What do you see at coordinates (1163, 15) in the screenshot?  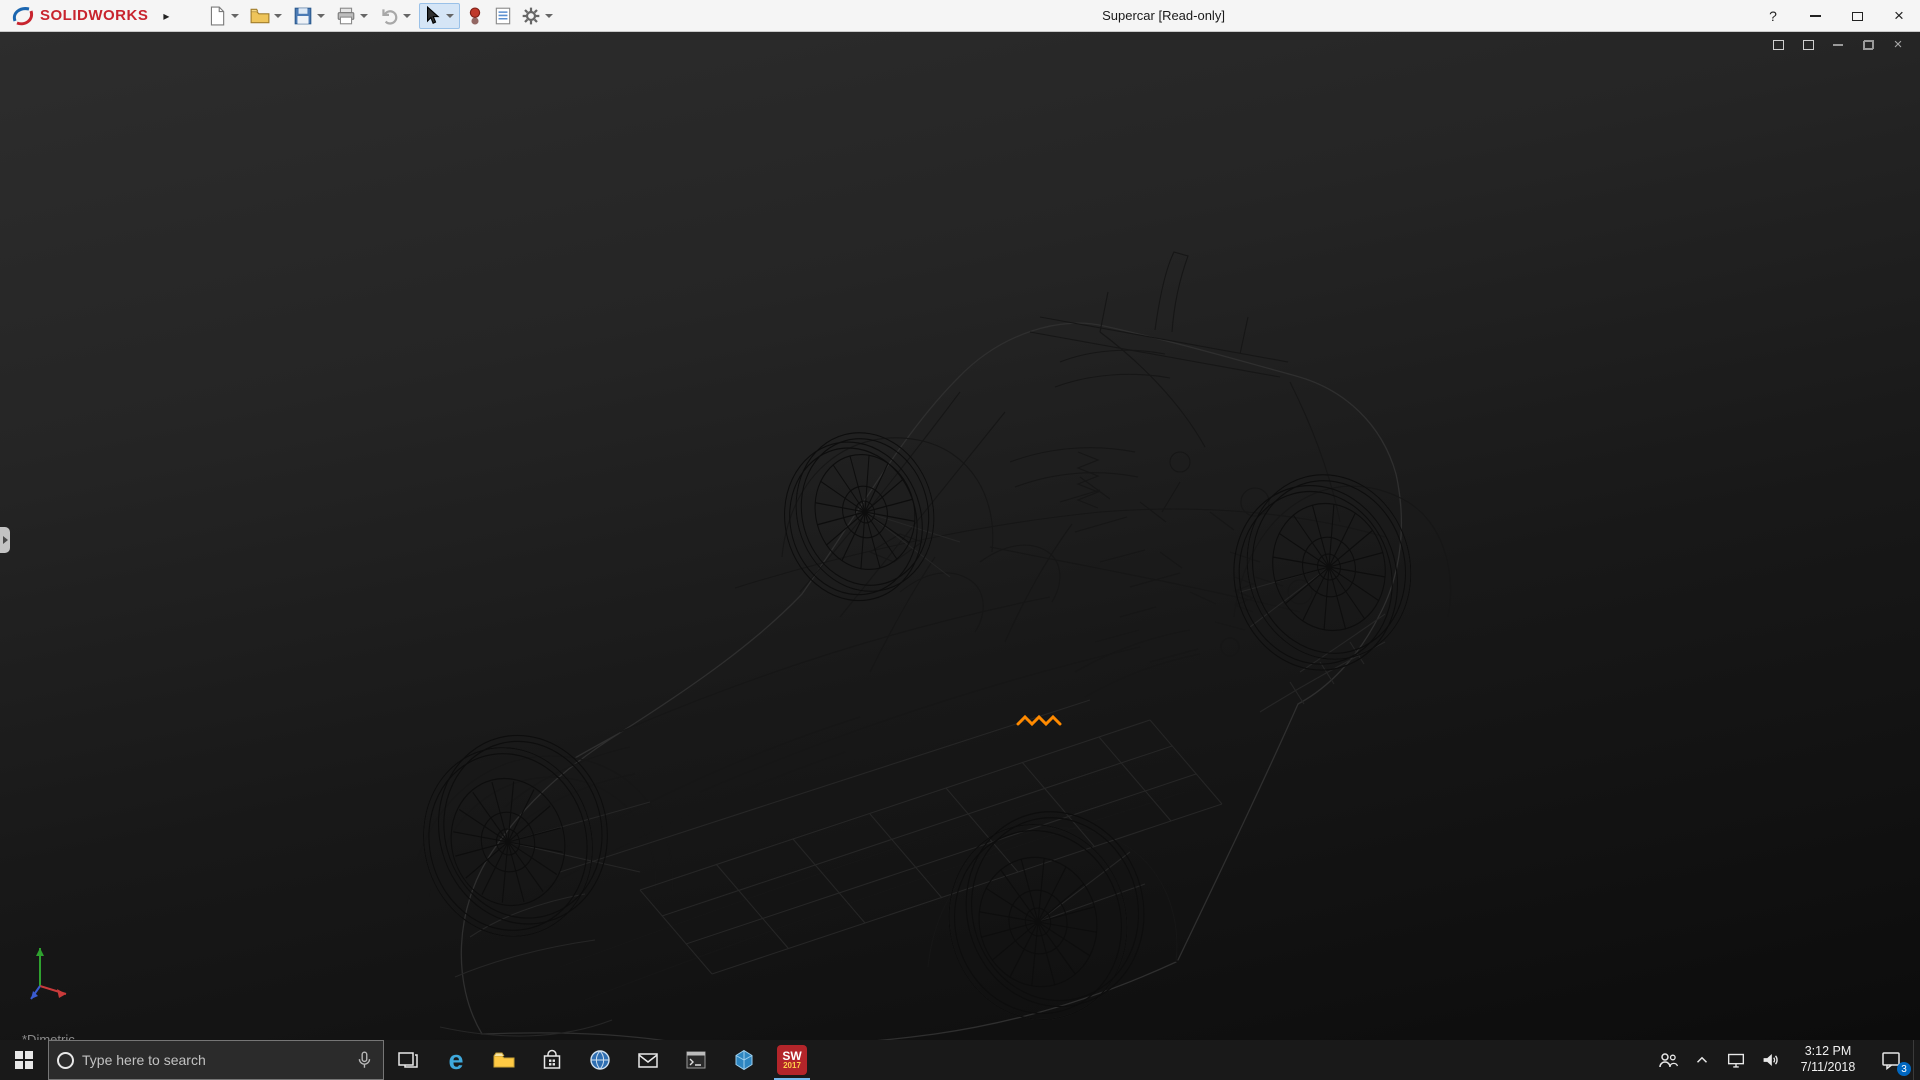 I see `window-title: Supercar [Read-only]` at bounding box center [1163, 15].